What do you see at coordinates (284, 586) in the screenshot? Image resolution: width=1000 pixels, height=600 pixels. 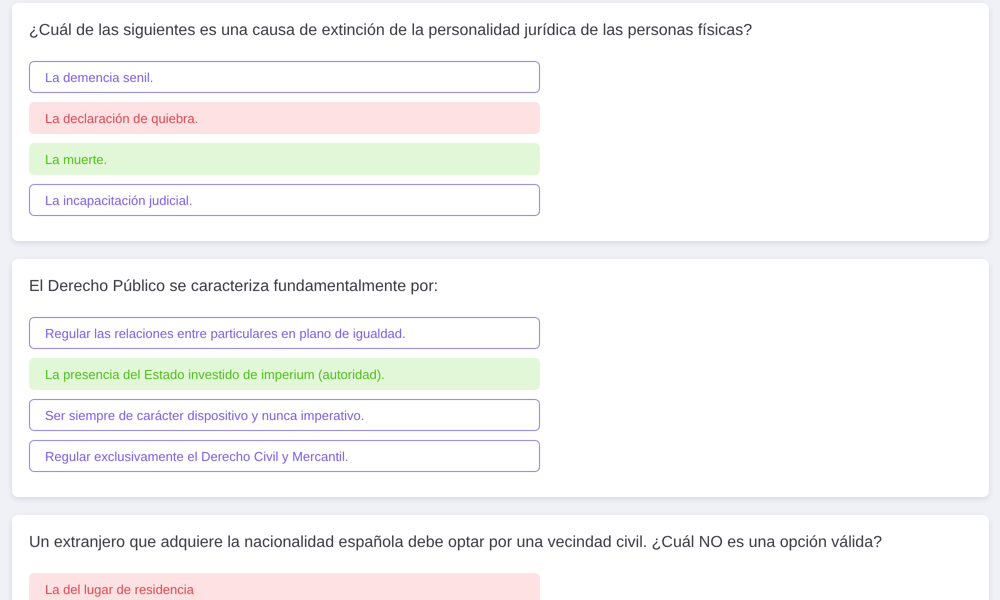 I see `answer-option: La del lugar de residencia` at bounding box center [284, 586].